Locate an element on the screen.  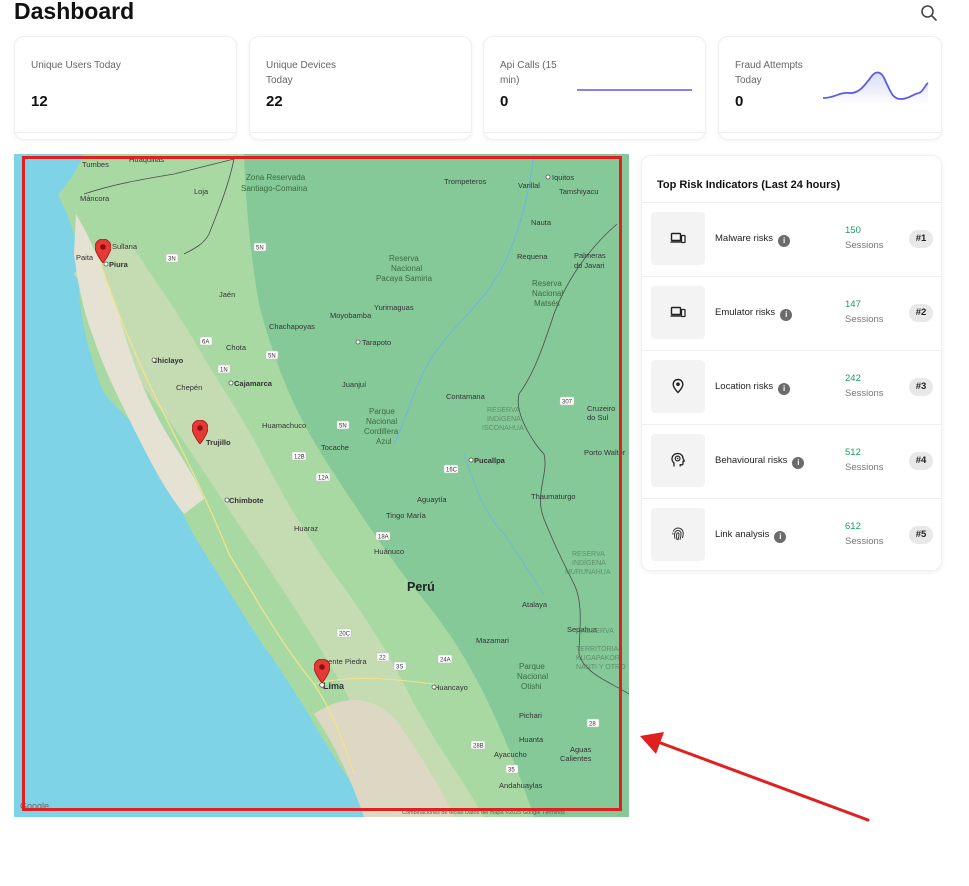
location-pin-icon is located at coordinates (678, 386).